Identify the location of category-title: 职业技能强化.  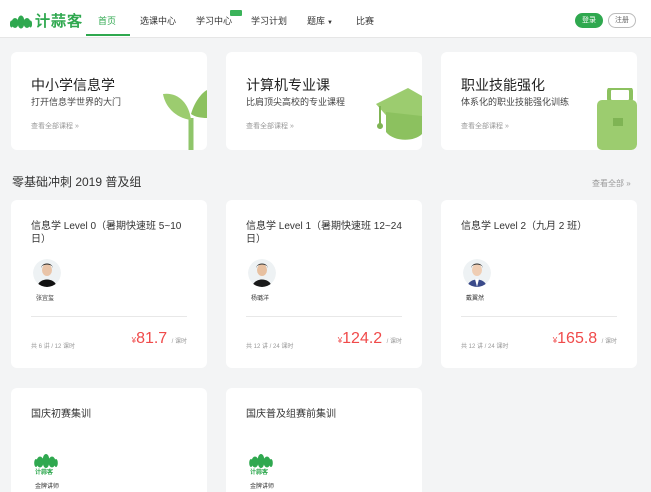
(503, 85).